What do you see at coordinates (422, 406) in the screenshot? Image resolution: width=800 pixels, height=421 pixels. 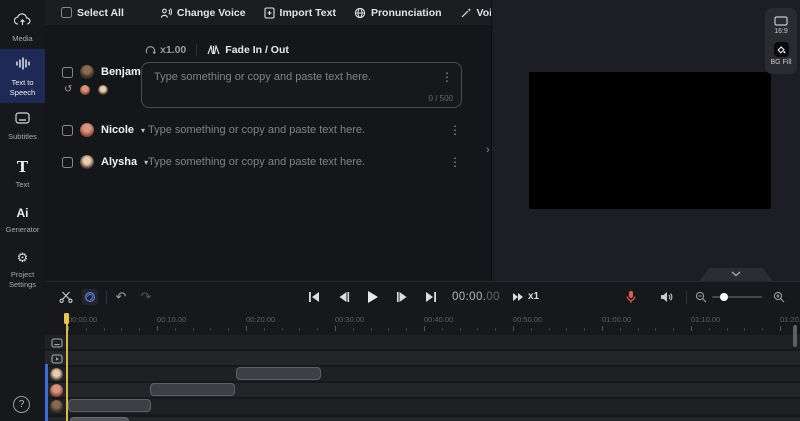 I see `track-benjamin` at bounding box center [422, 406].